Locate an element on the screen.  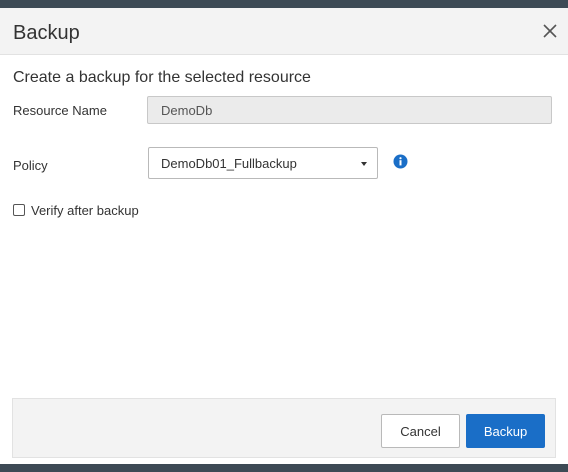
policy-selected-value: DemoDb01_Fullbackup is located at coordinates (229, 163).